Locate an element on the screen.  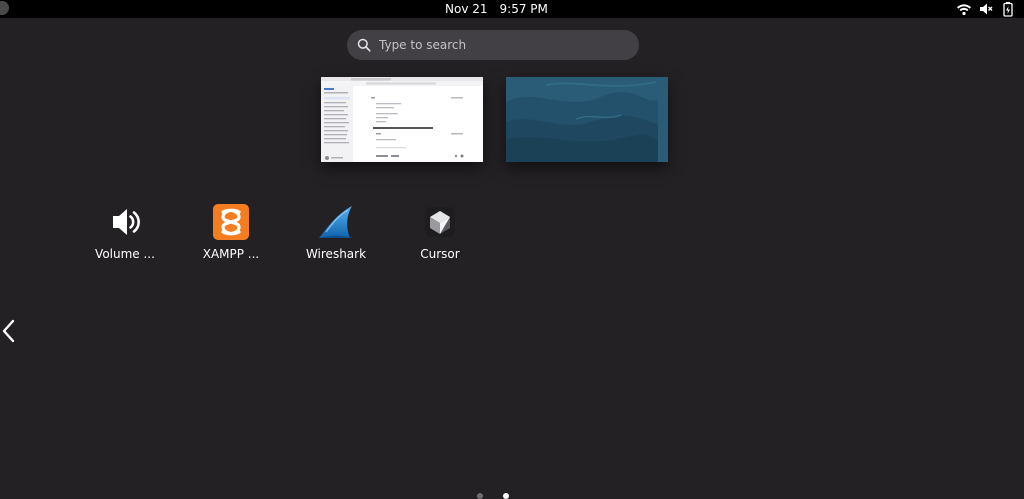
wireshark-fin-icon is located at coordinates (336, 222).